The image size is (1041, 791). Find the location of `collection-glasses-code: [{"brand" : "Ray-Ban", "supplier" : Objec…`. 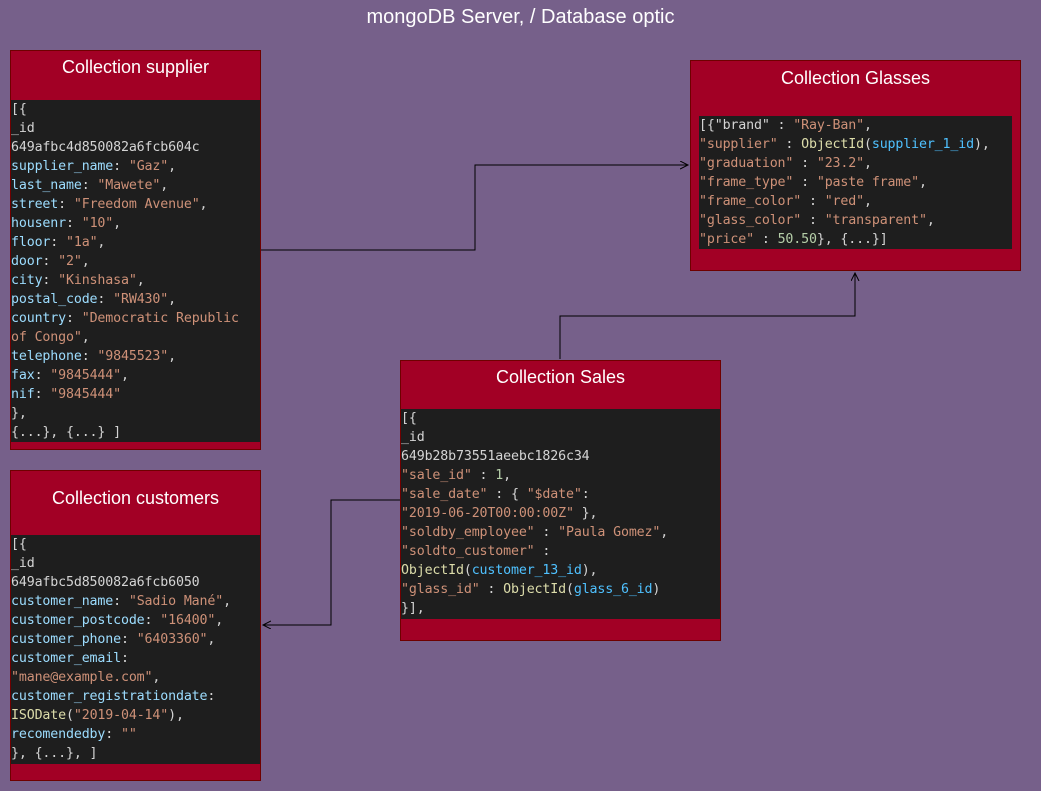

collection-glasses-code: [{"brand" : "Ray-Ban", "supplier" : Objec… is located at coordinates (855, 182).